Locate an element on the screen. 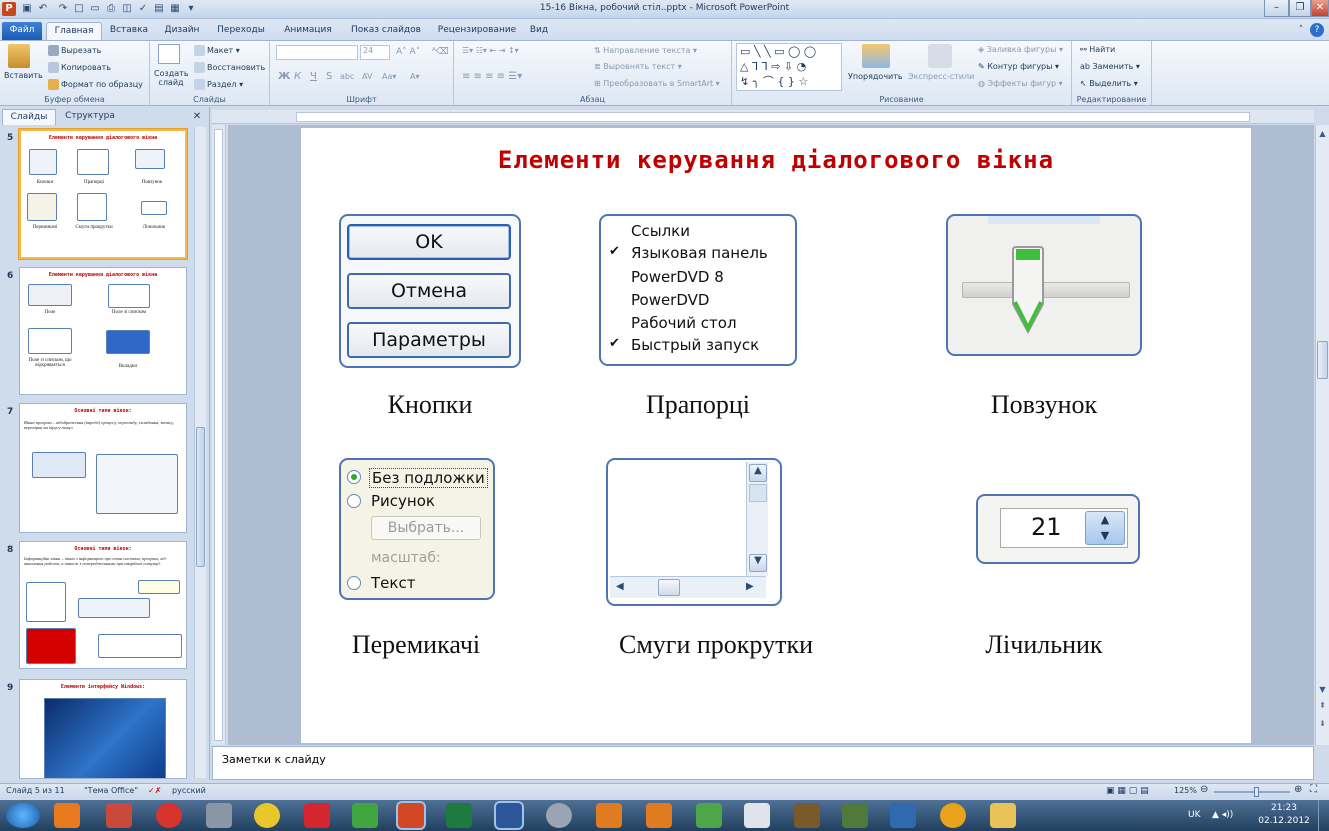 This screenshot has width=1329, height=831. close-panel-icon: ✕ is located at coordinates (197, 117).